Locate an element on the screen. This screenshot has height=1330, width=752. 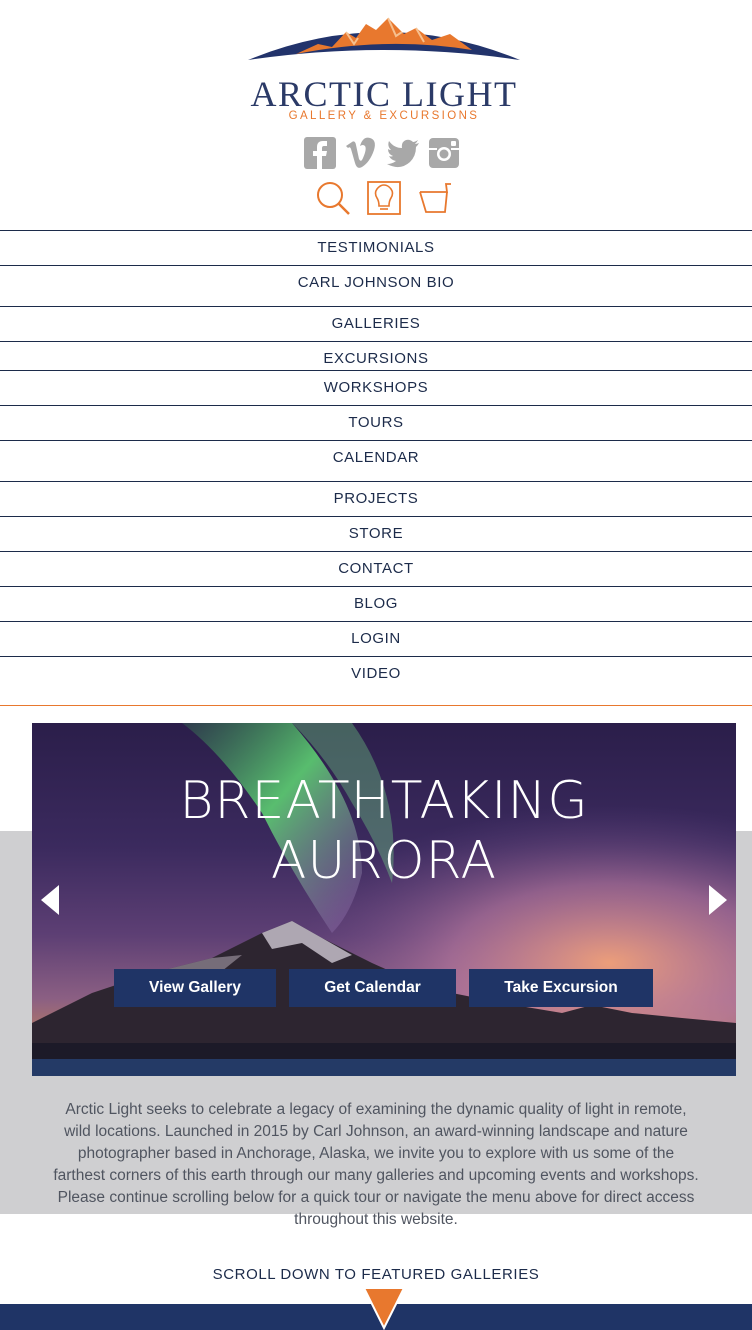
nav-item-projects: PROJECTS is located at coordinates (376, 498).